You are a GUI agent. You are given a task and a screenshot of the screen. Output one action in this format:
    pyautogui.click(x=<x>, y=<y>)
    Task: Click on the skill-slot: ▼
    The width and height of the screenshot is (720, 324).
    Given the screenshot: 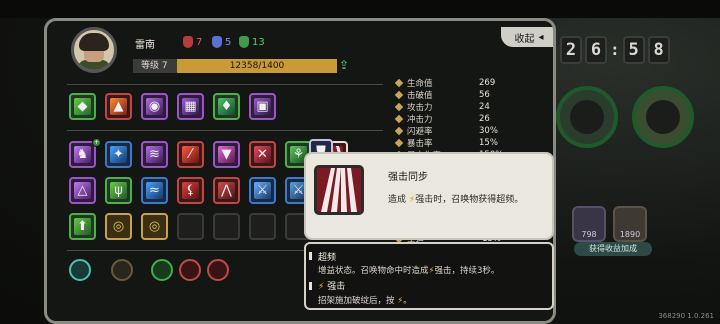 What is the action you would take?
    pyautogui.click(x=226, y=154)
    